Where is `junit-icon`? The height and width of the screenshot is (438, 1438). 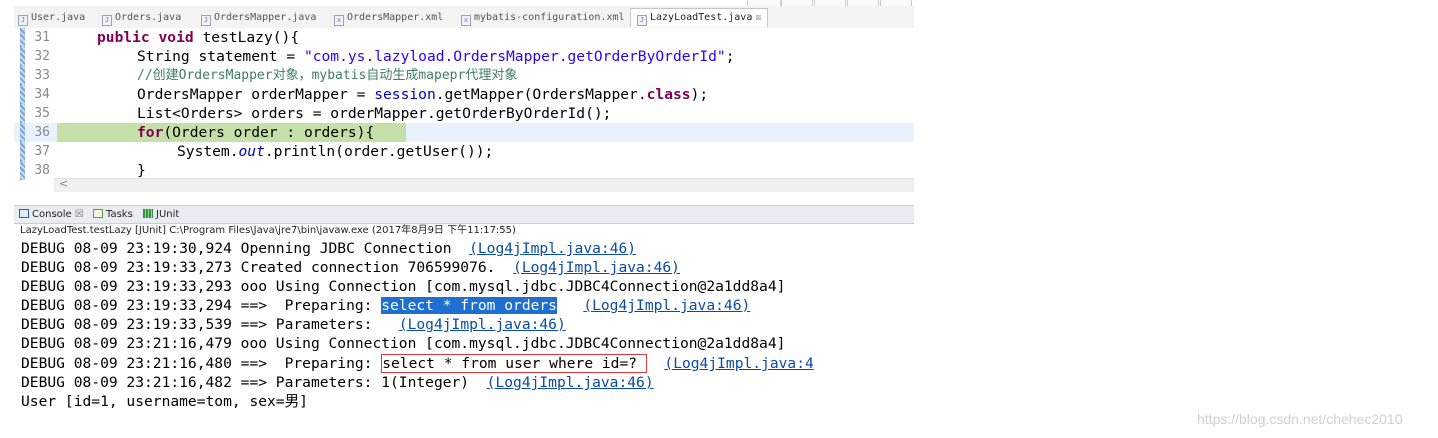 junit-icon is located at coordinates (148, 213).